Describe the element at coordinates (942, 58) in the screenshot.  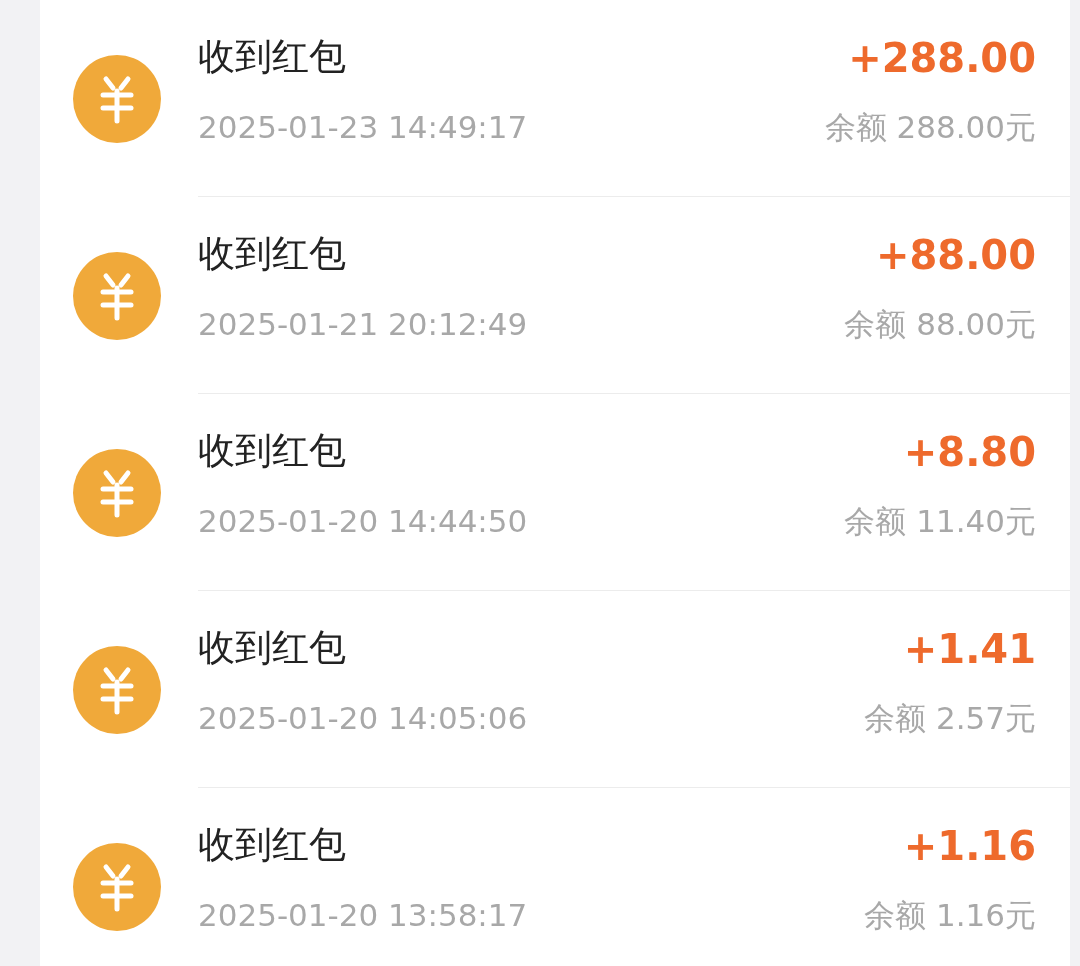
I see `transaction-amount: +288.00` at that location.